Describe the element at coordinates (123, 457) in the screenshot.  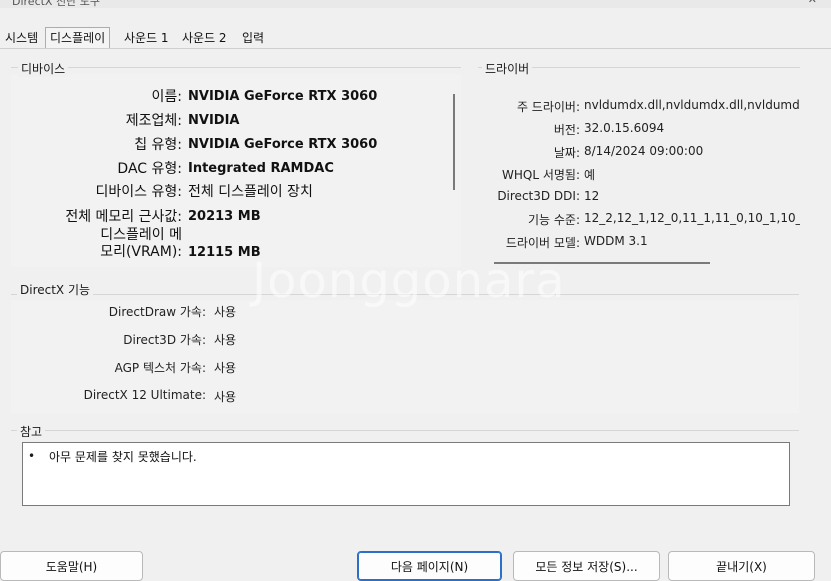
I see `notes-item: 아무 문제를 찾지 못했습니다.` at that location.